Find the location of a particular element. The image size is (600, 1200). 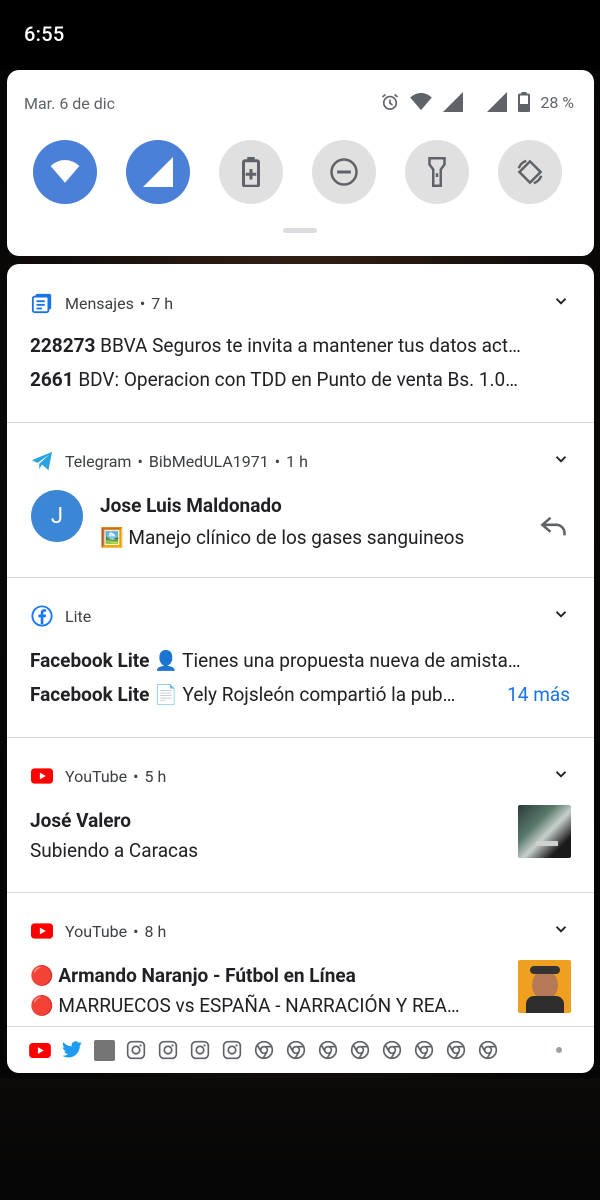

auto-rotate-tile is located at coordinates (530, 172).